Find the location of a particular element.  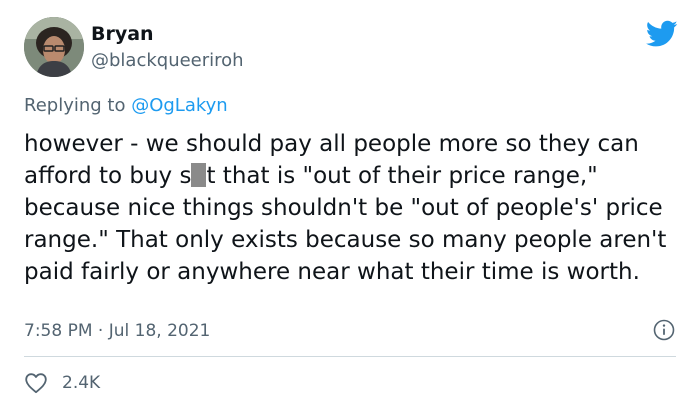

like-button: 2.4K is located at coordinates (62, 383).